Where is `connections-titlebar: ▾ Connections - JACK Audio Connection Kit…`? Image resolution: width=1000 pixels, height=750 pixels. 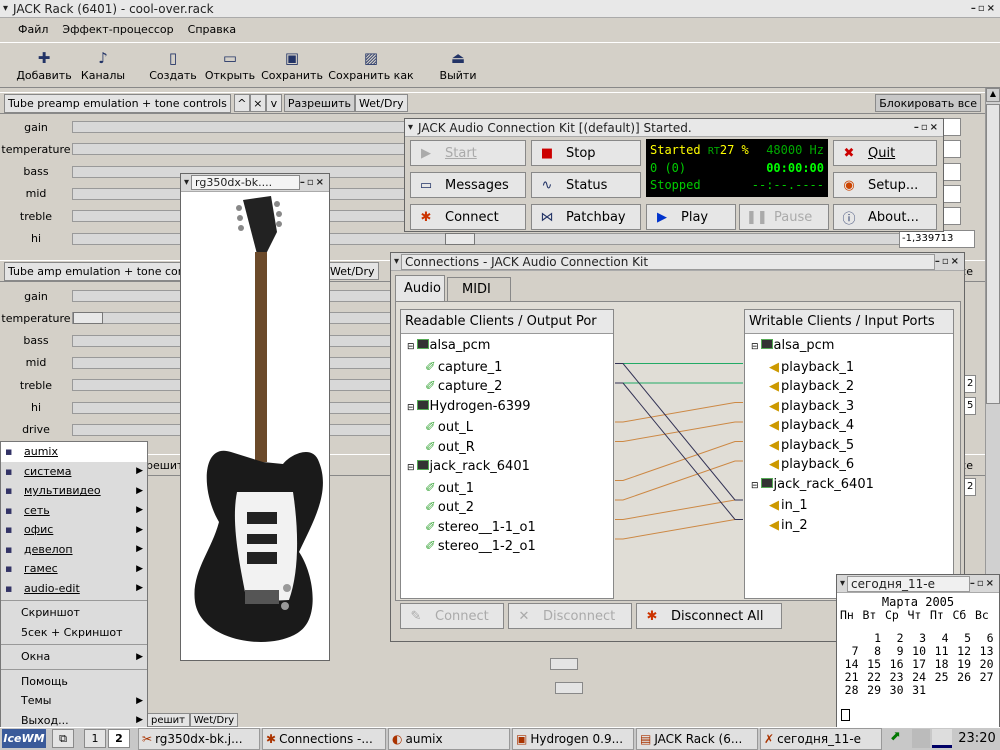 connections-titlebar: ▾ Connections - JACK Audio Connection Kit… is located at coordinates (677, 262).